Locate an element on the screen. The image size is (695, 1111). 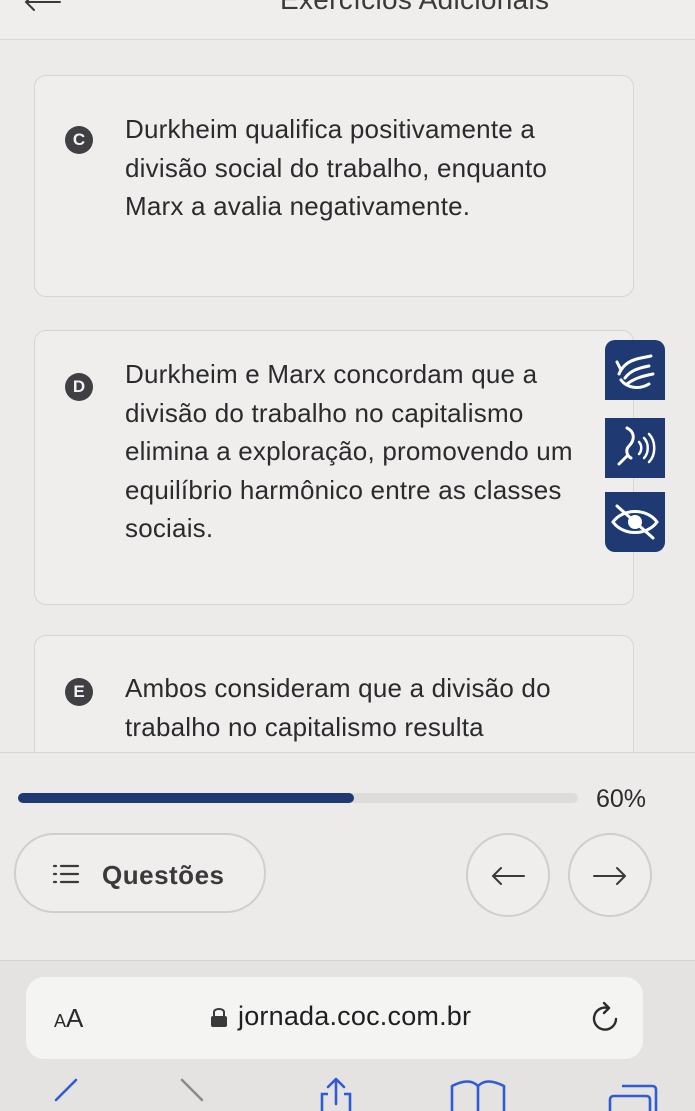
list-icon is located at coordinates (66, 874).